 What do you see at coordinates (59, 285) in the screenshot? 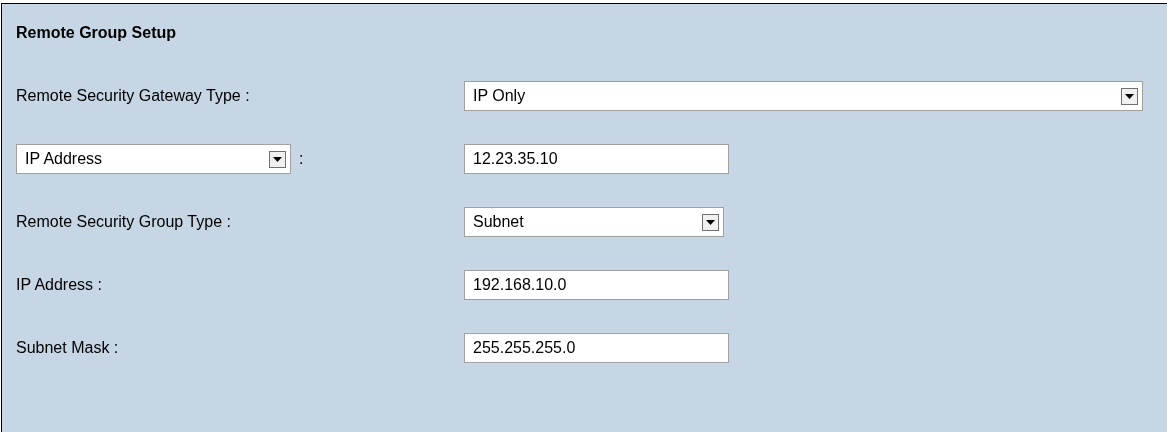
I see `field-label: IP Address :` at bounding box center [59, 285].